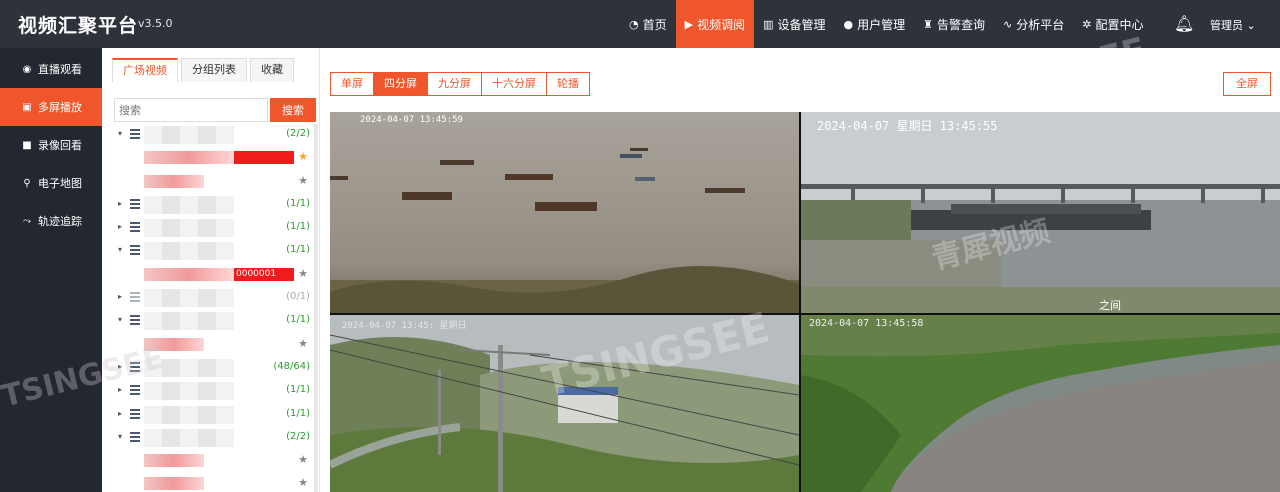 This screenshot has height=492, width=1280. Describe the element at coordinates (272, 70) in the screenshot. I see `tab-favorites: 收藏` at that location.